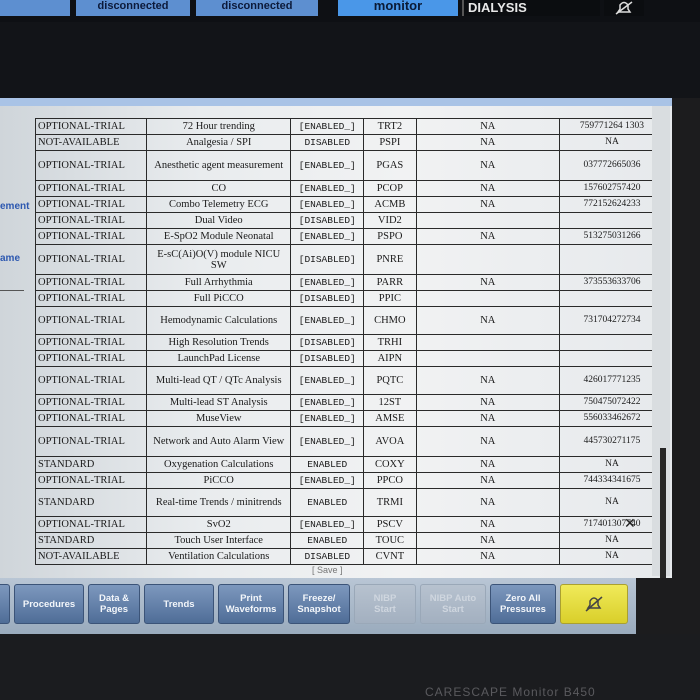 Image resolution: width=700 pixels, height=700 pixels. What do you see at coordinates (251, 604) in the screenshot?
I see `print-waveforms-button: Print Waveforms` at bounding box center [251, 604].